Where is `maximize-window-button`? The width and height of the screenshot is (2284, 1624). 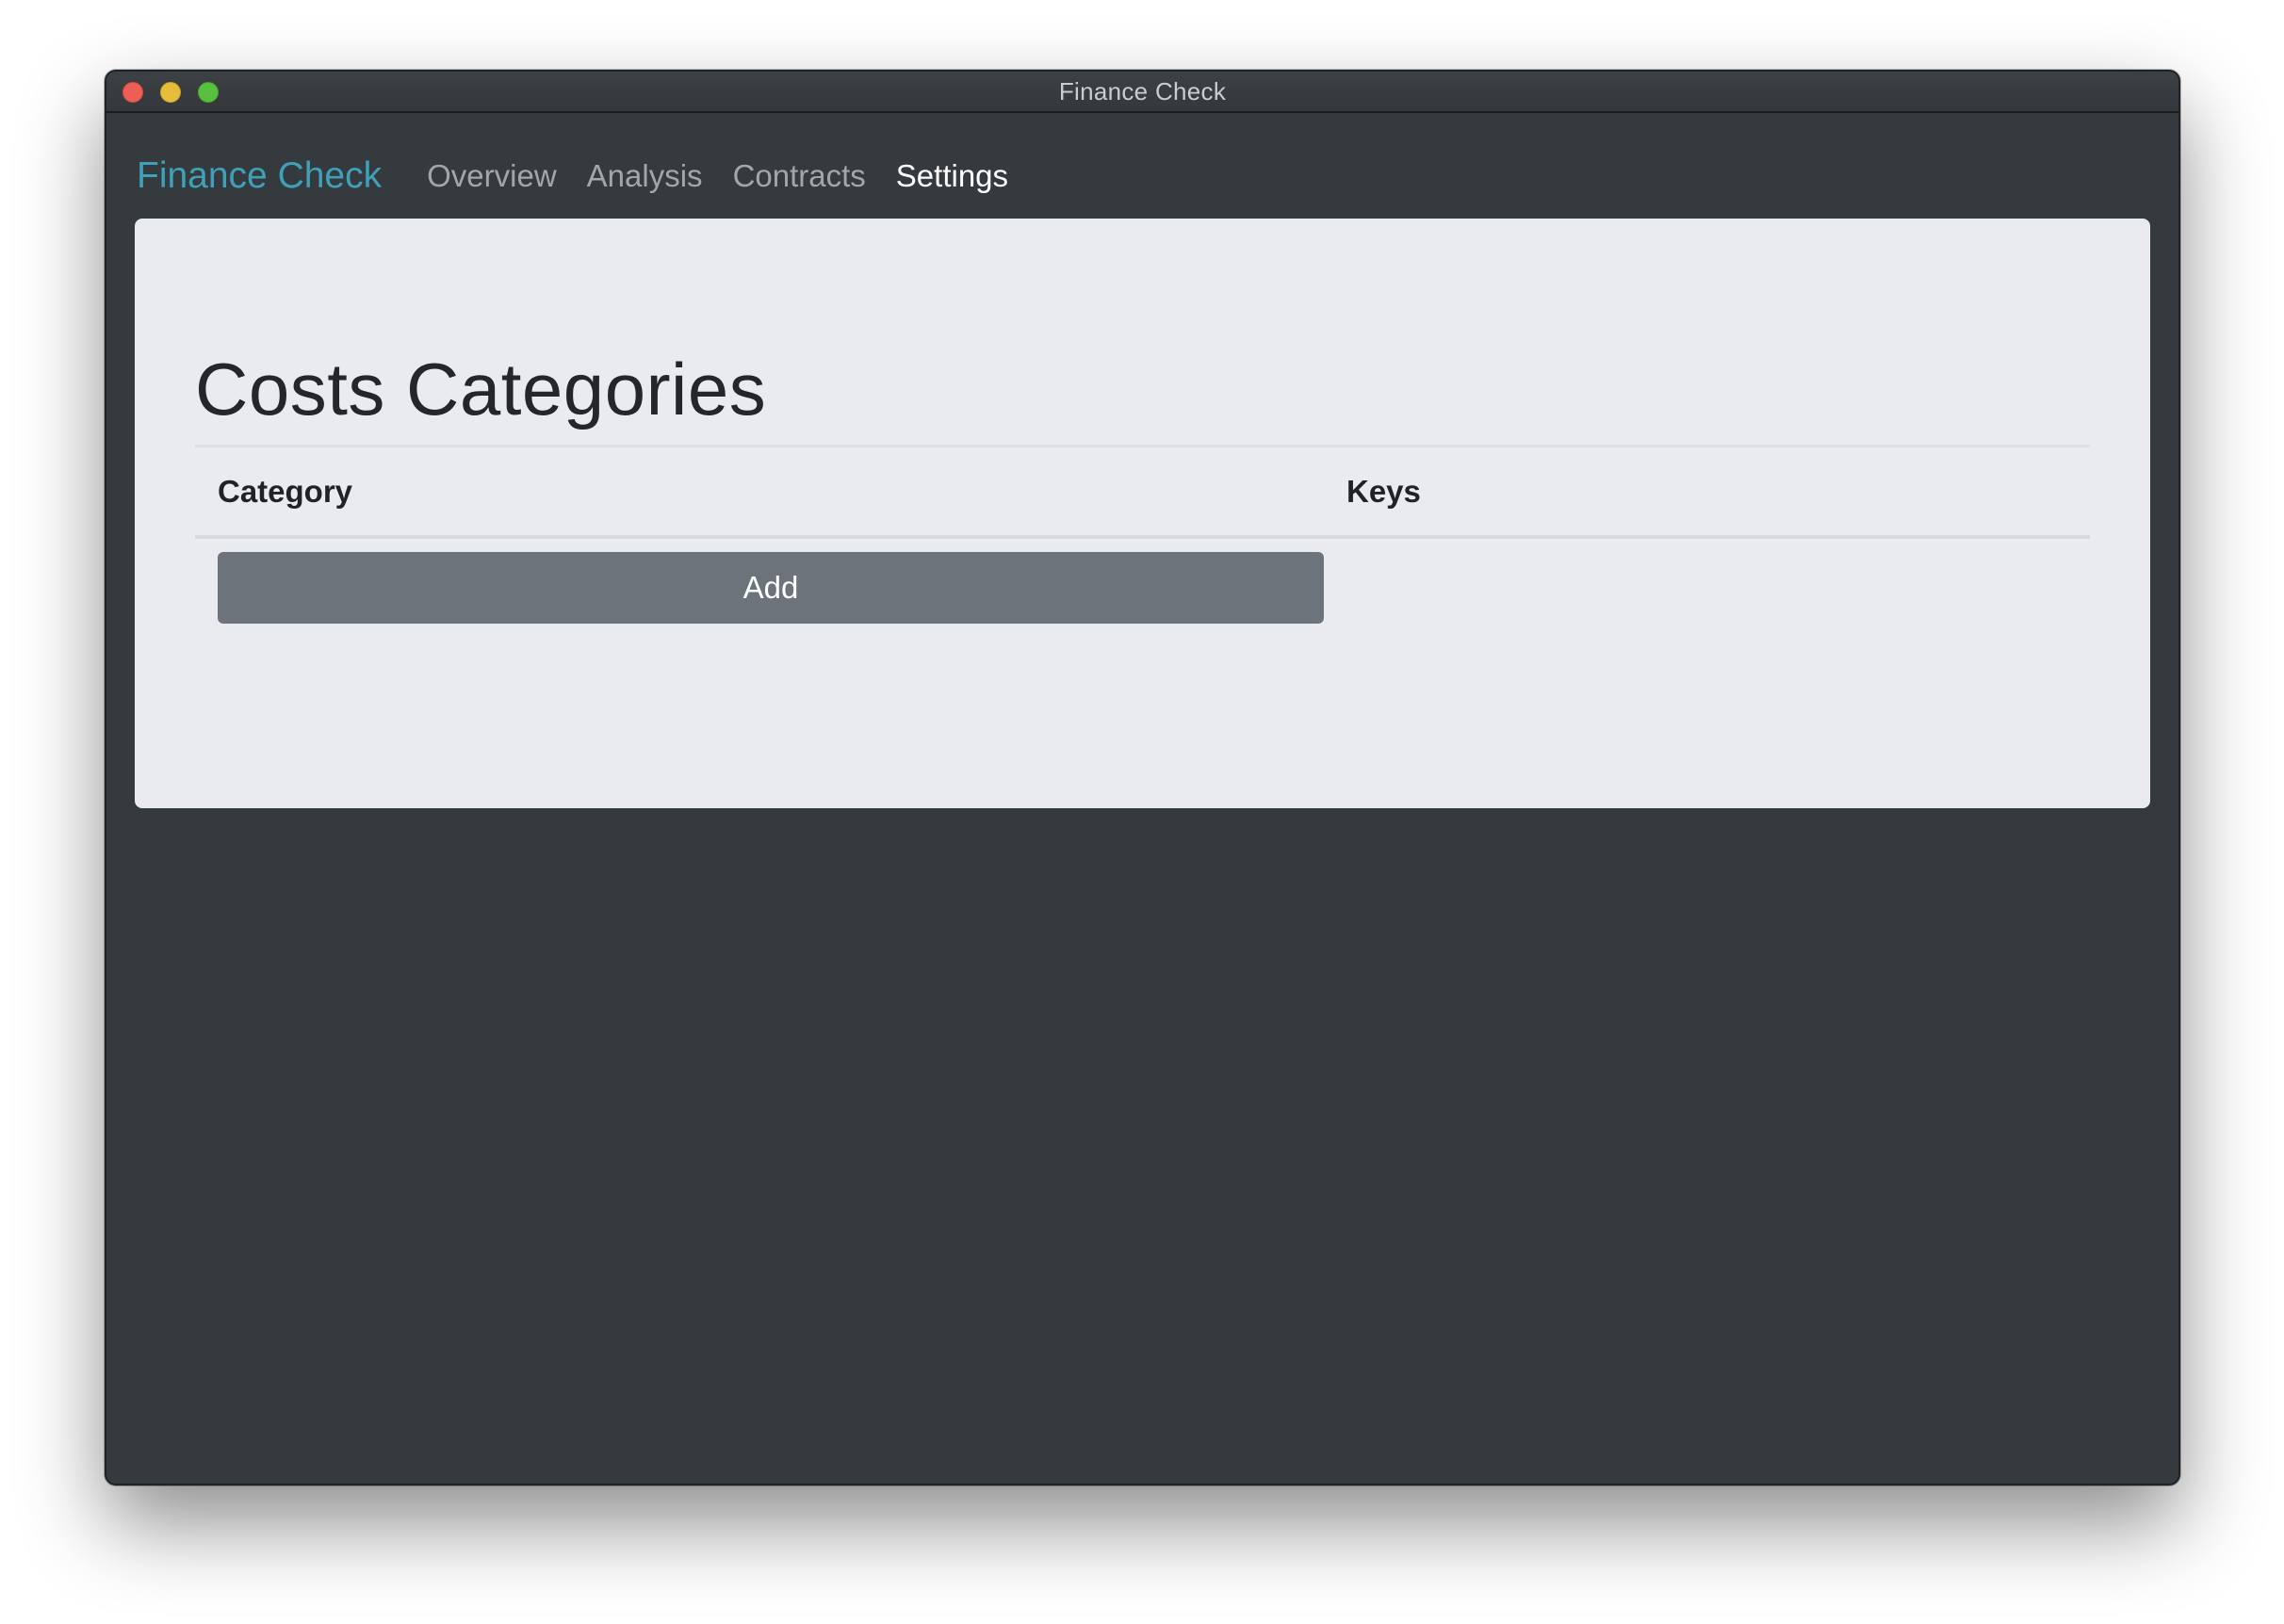 maximize-window-button is located at coordinates (209, 92).